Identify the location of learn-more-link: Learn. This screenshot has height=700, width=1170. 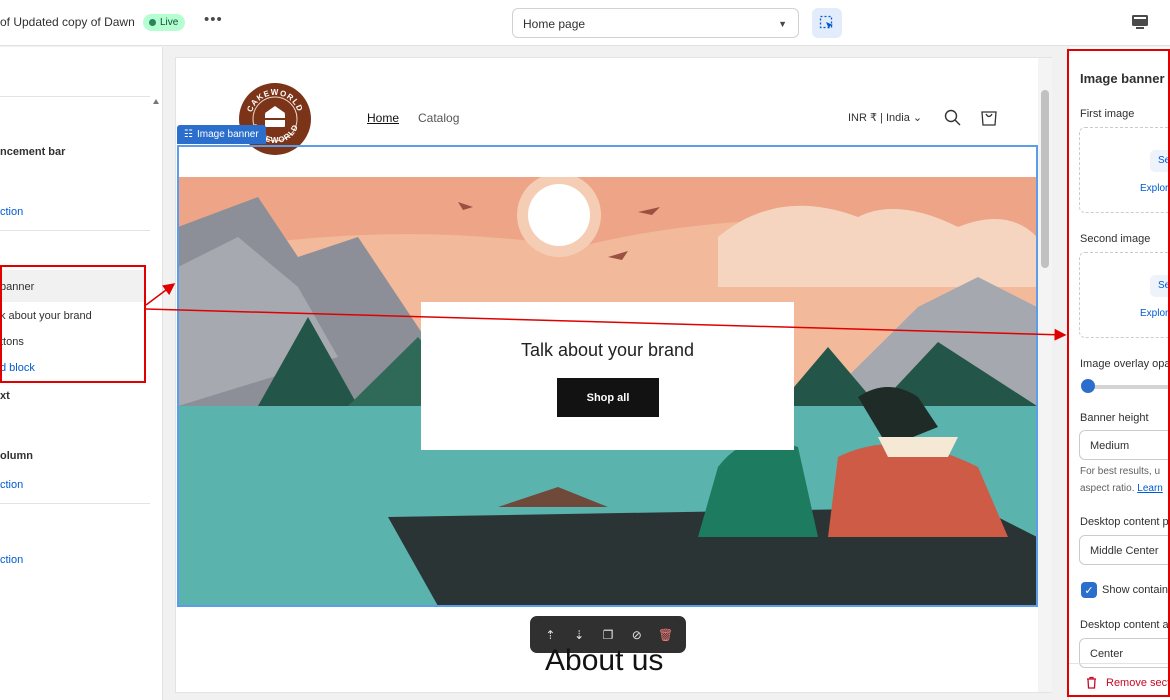
(1150, 488).